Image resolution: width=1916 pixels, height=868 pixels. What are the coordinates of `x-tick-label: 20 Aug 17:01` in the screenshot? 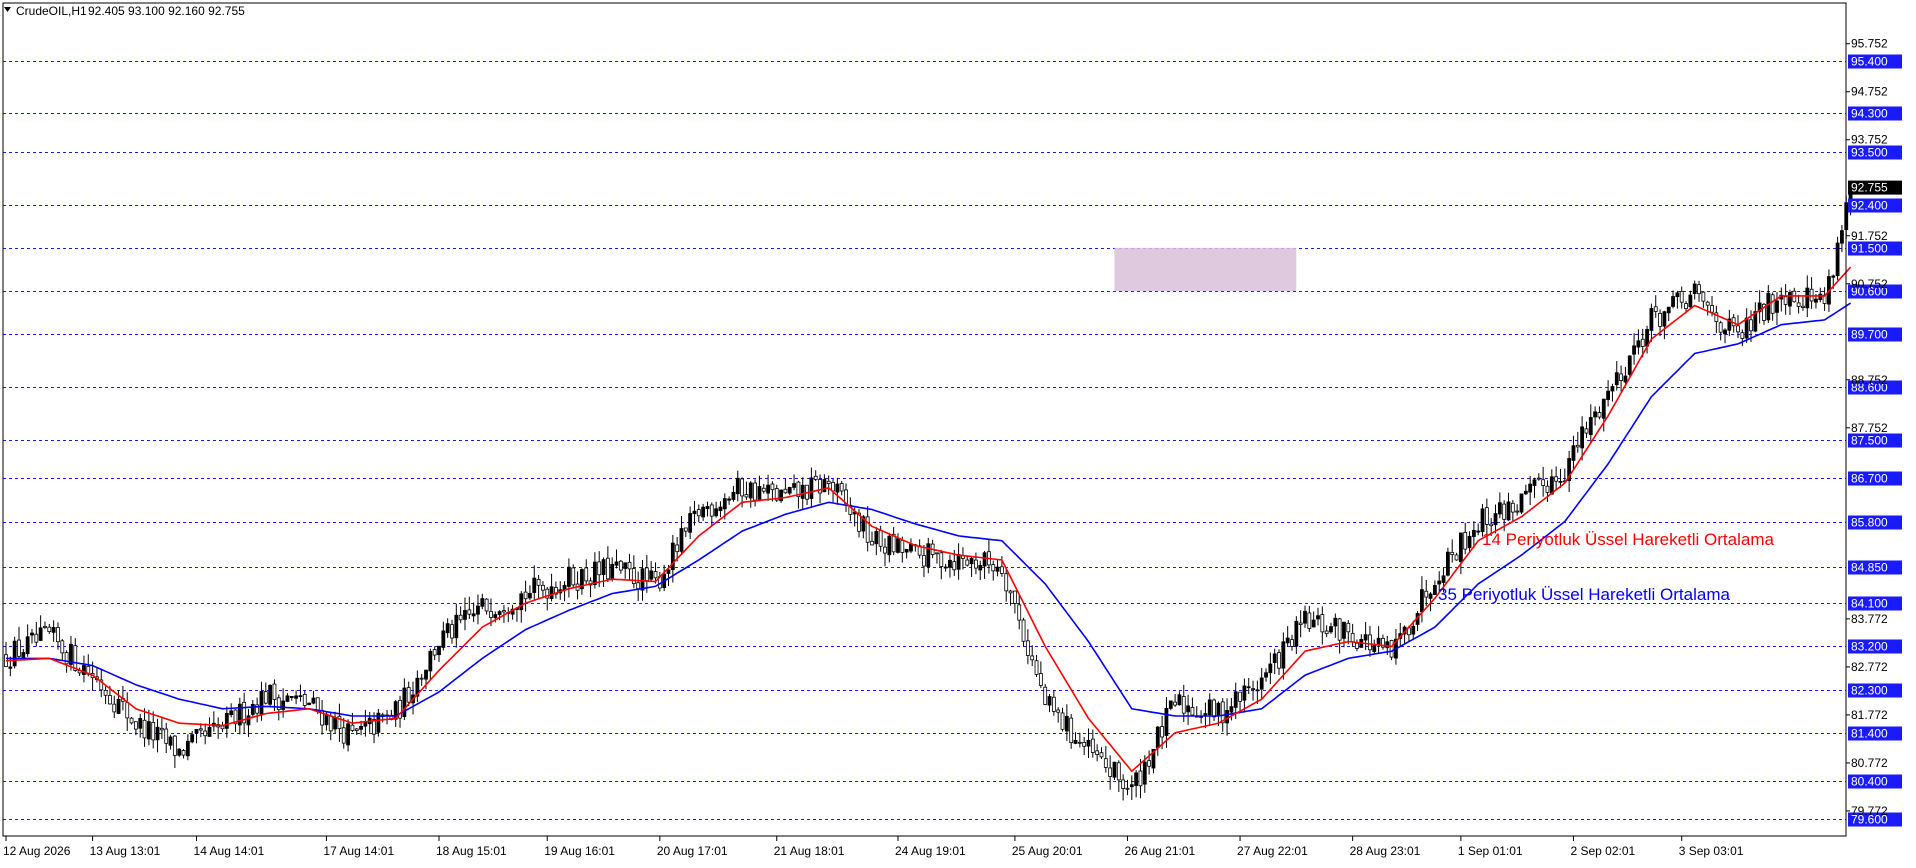 It's located at (692, 851).